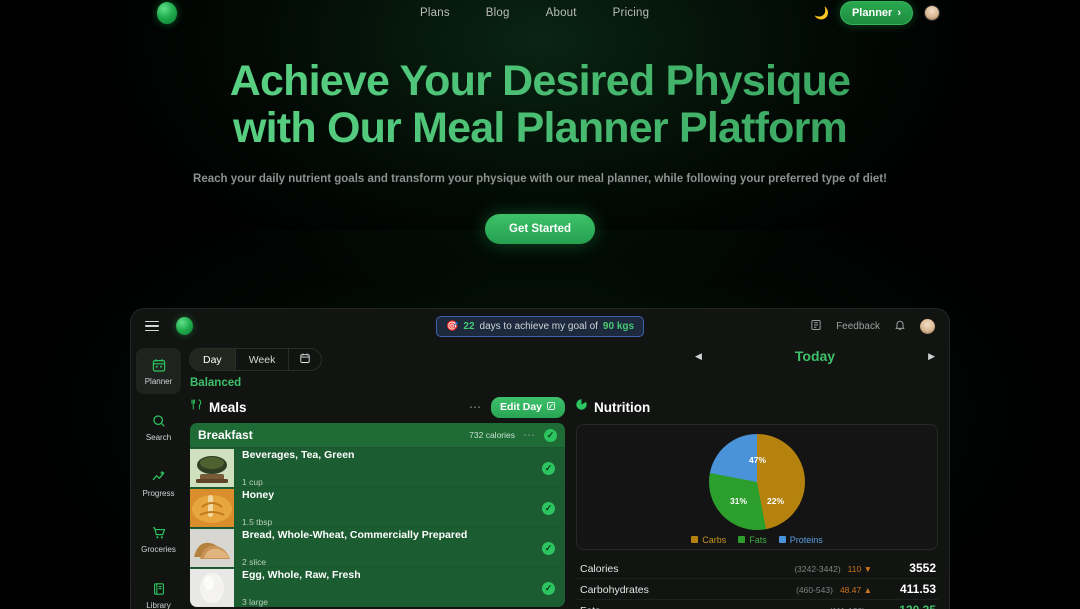 The image size is (1080, 609). Describe the element at coordinates (618, 326) in the screenshot. I see `goal-weight: 90 kgs` at that location.